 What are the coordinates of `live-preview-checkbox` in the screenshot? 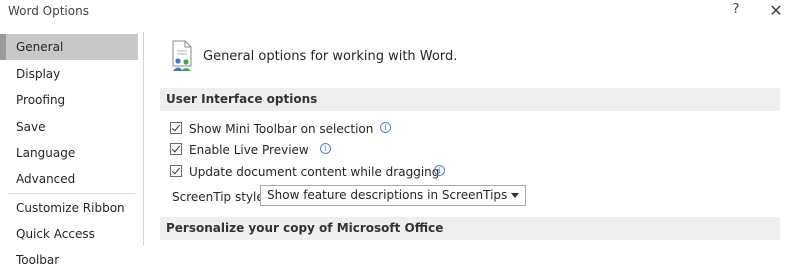 It's located at (176, 149).